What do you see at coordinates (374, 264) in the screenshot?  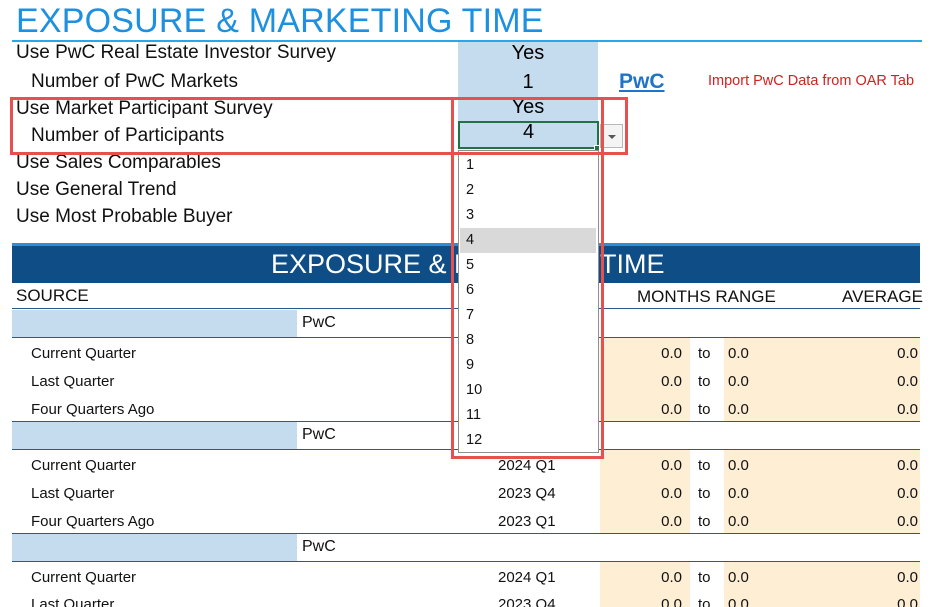 I see `banner-title-left: EXPOSURE & M` at bounding box center [374, 264].